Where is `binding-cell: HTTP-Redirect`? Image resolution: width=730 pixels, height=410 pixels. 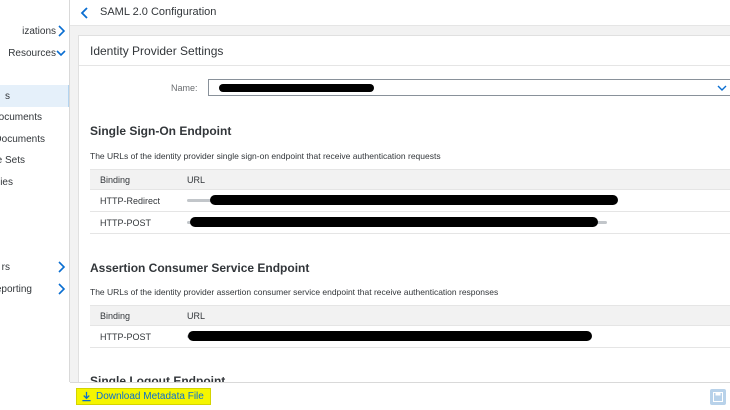
binding-cell: HTTP-Redirect is located at coordinates (130, 200).